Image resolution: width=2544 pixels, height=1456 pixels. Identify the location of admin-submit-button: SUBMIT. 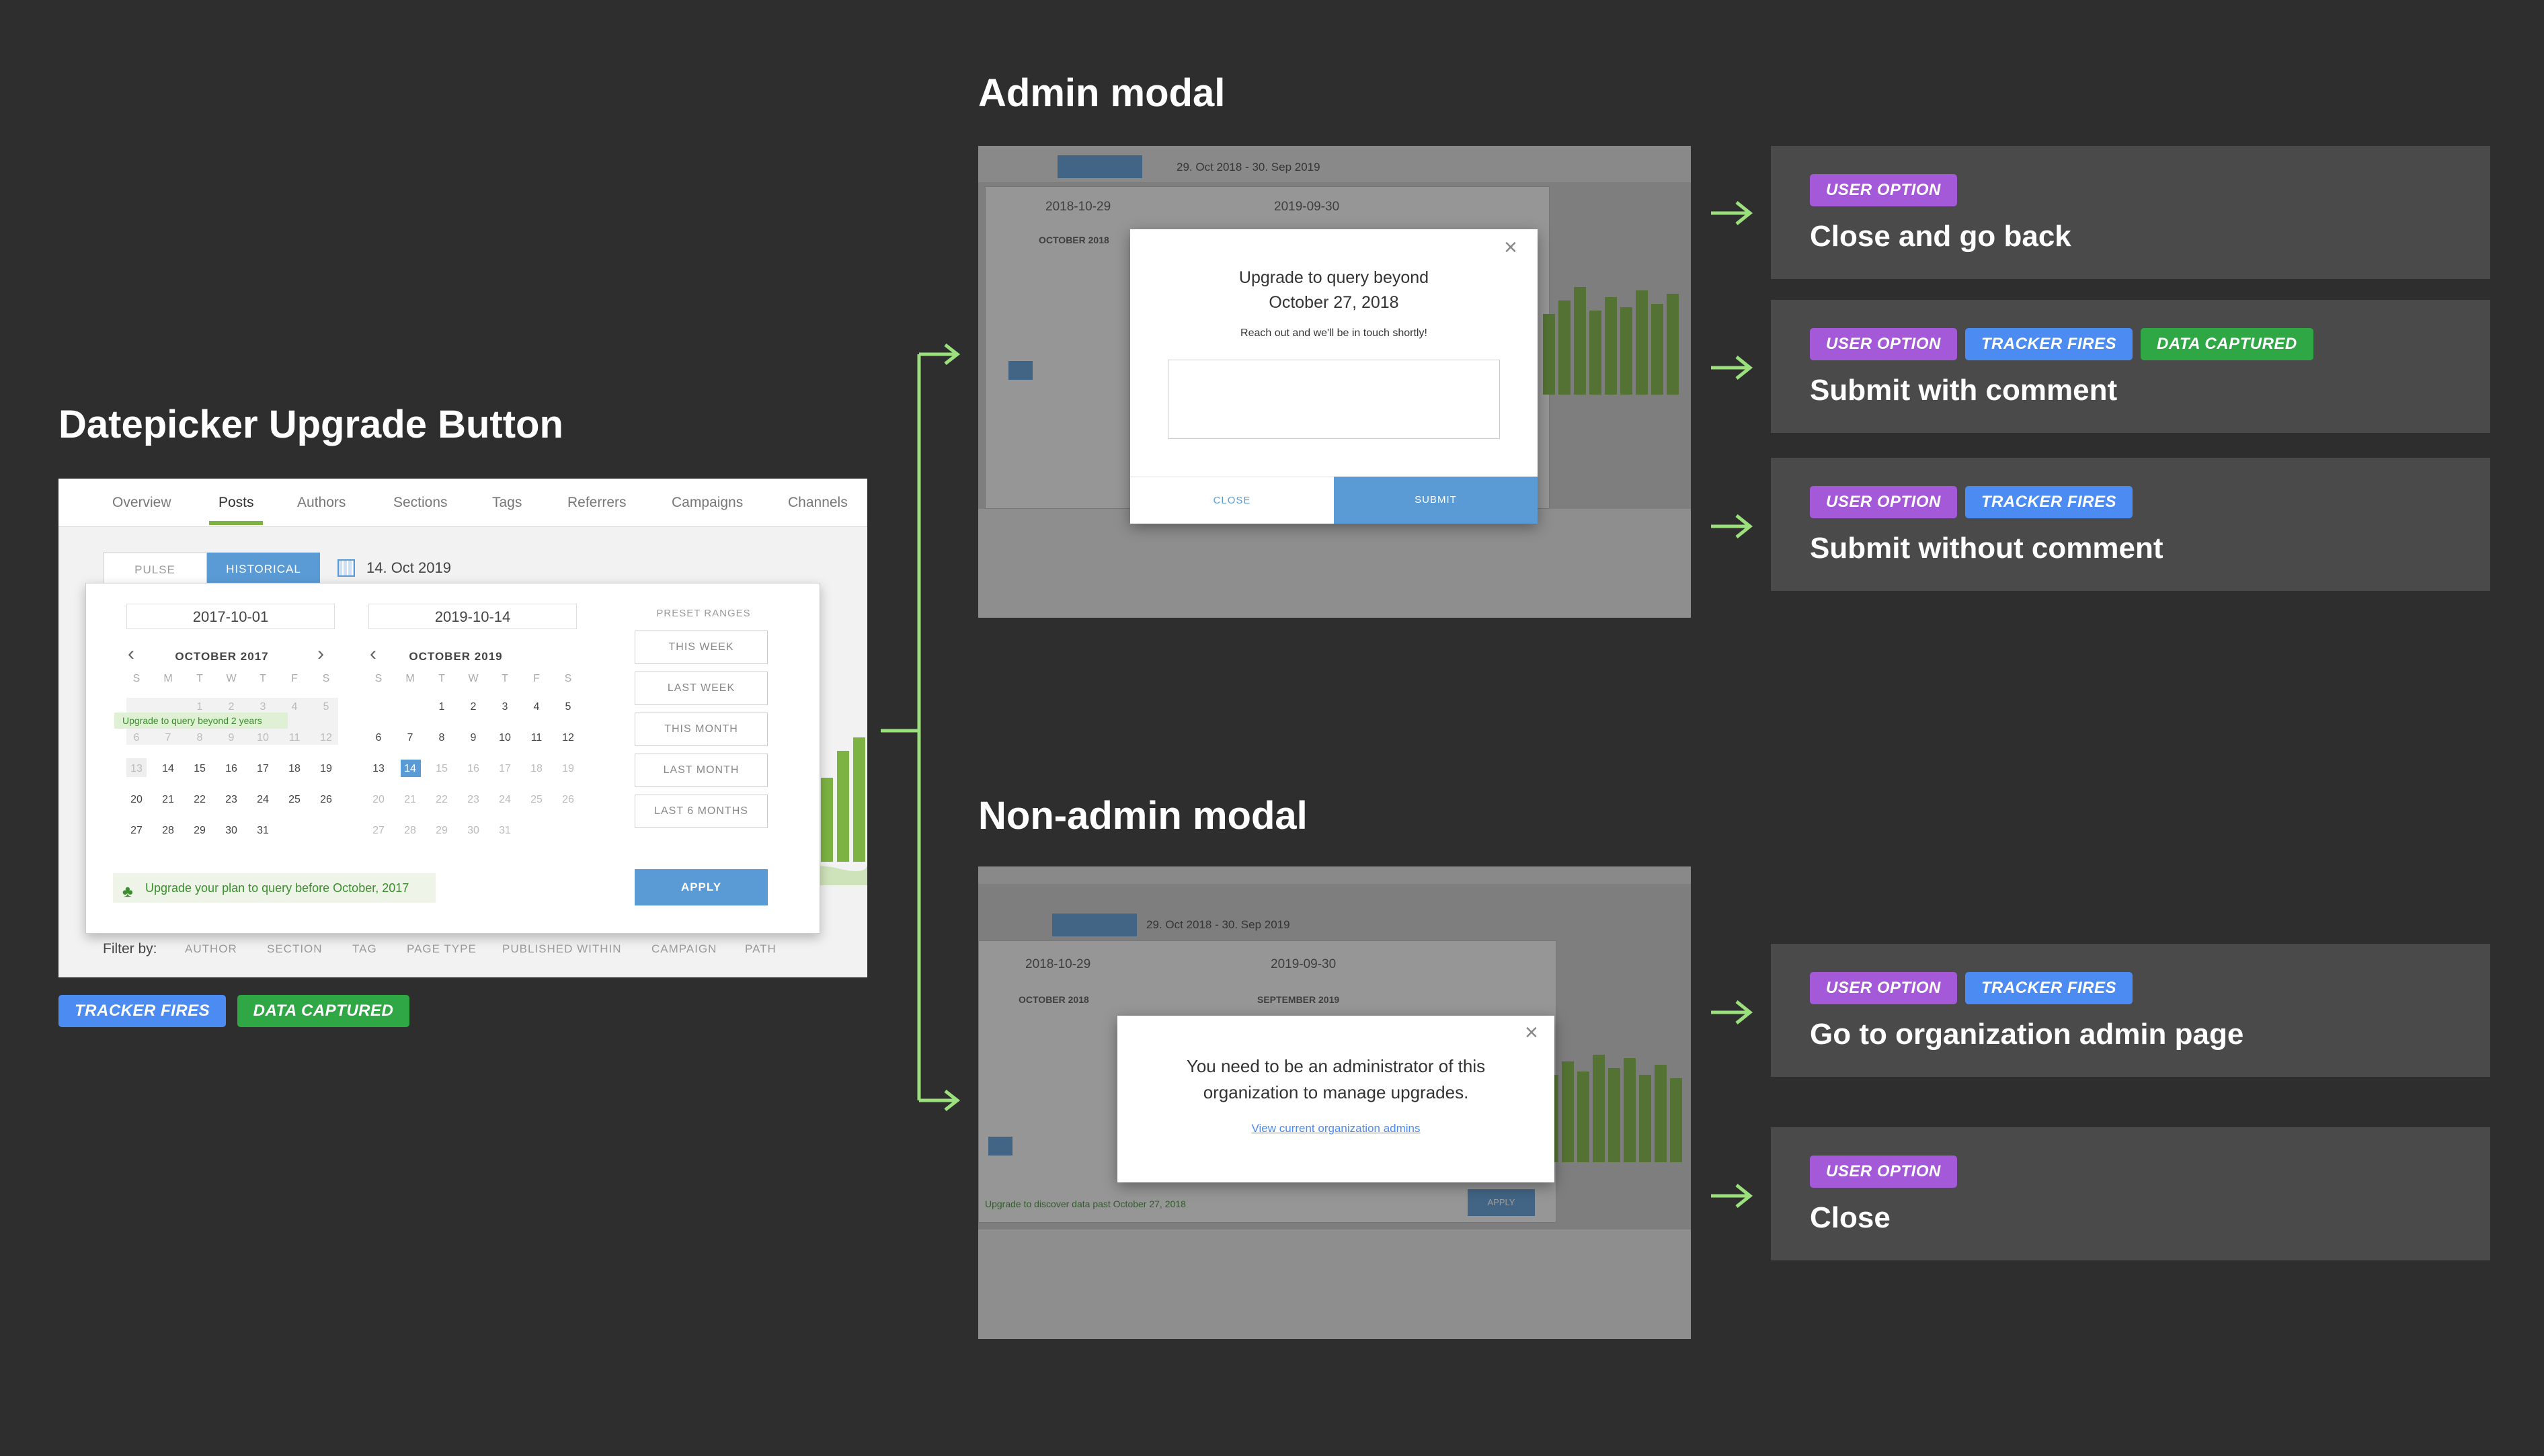
(1436, 500).